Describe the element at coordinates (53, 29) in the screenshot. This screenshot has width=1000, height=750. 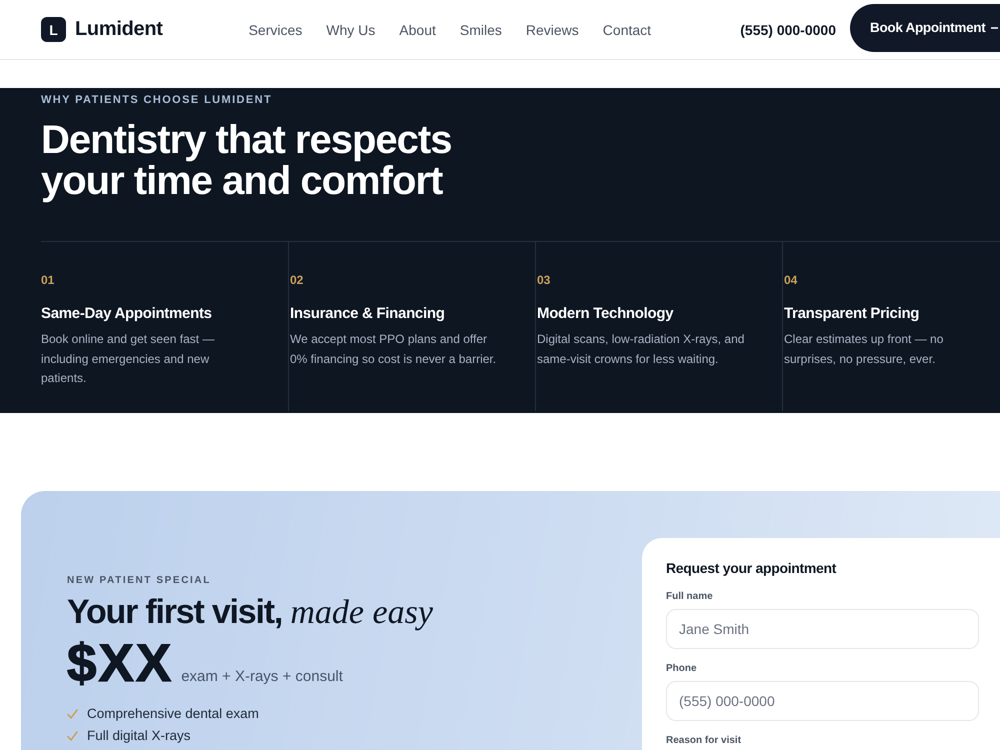
I see `logo-mark: L` at that location.